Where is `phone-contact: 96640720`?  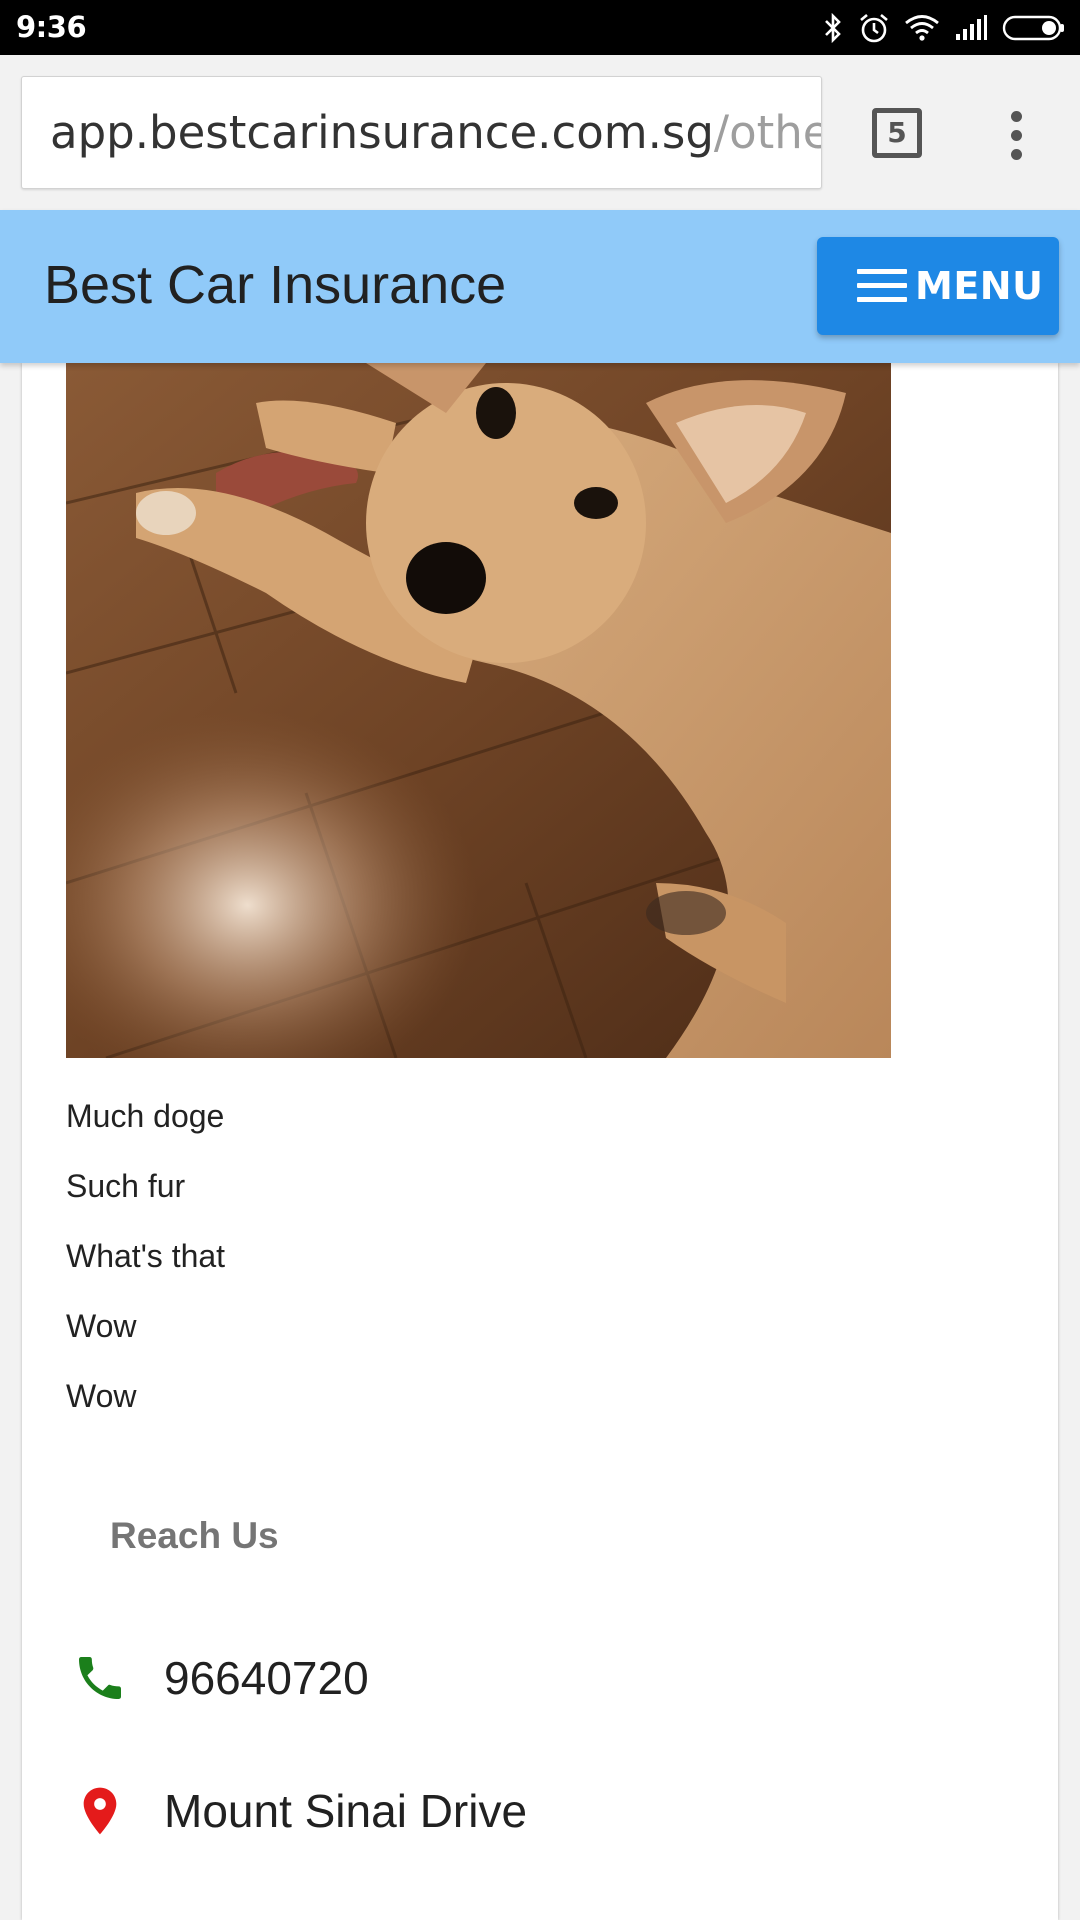 phone-contact: 96640720 is located at coordinates (219, 1678).